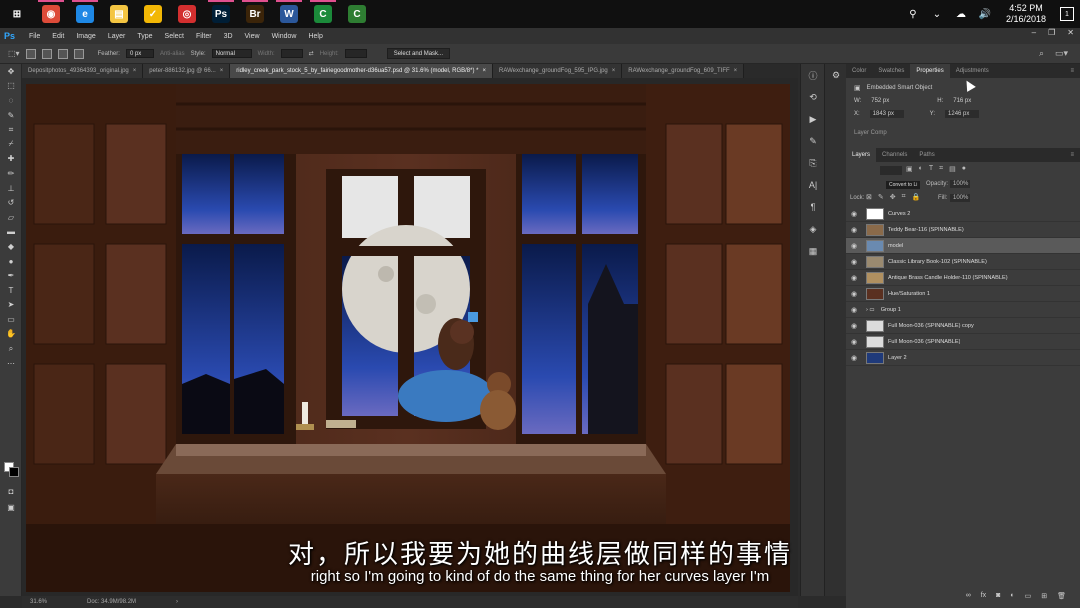  Describe the element at coordinates (11, 507) in the screenshot. I see `screen-mode-icon: ▣` at that location.